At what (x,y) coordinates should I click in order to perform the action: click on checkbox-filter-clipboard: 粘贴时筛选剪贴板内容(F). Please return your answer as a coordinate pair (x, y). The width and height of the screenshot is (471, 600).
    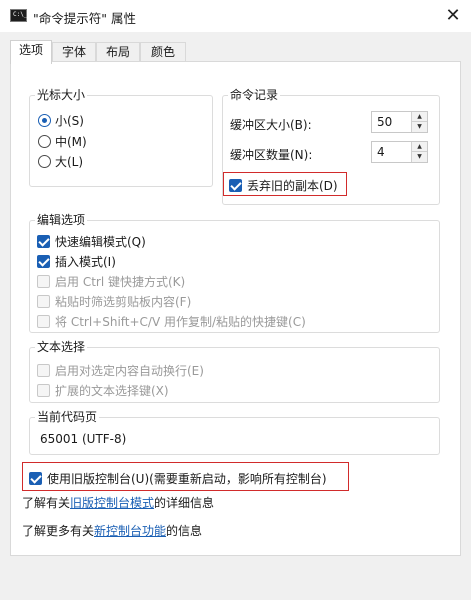
    Looking at the image, I should click on (114, 301).